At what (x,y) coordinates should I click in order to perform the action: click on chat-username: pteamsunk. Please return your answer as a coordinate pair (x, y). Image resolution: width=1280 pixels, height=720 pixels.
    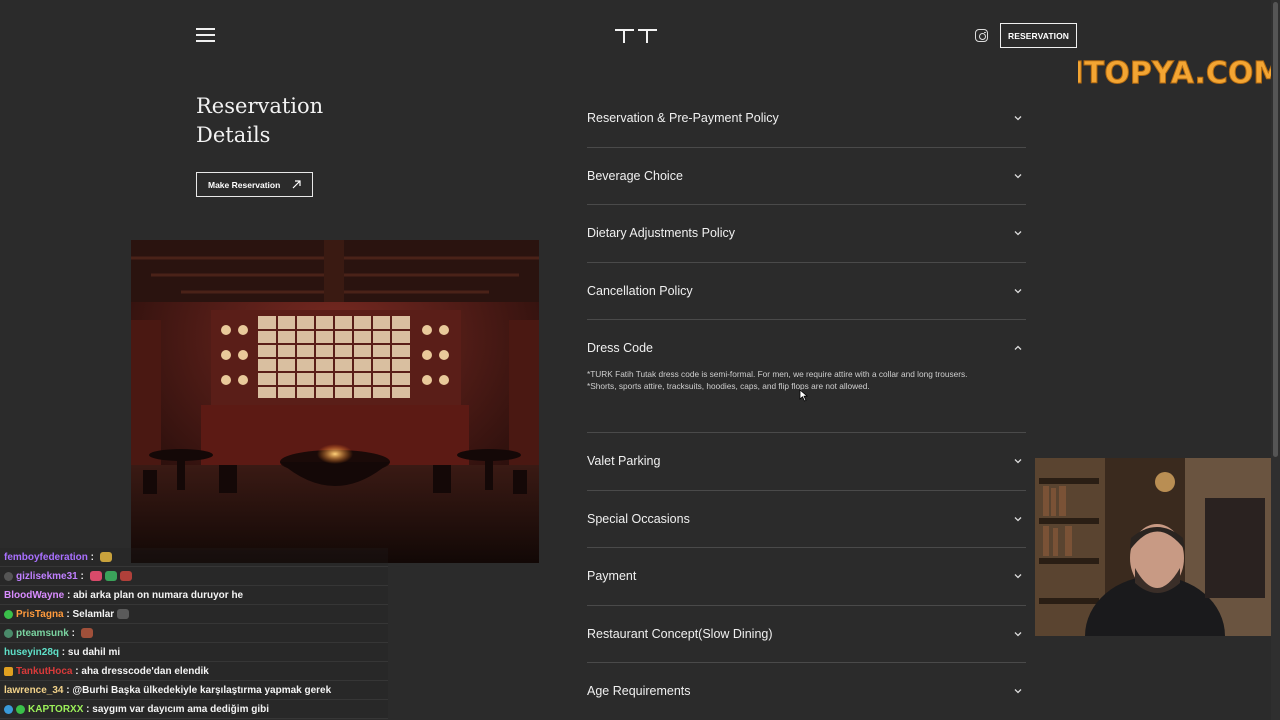
    Looking at the image, I should click on (42, 633).